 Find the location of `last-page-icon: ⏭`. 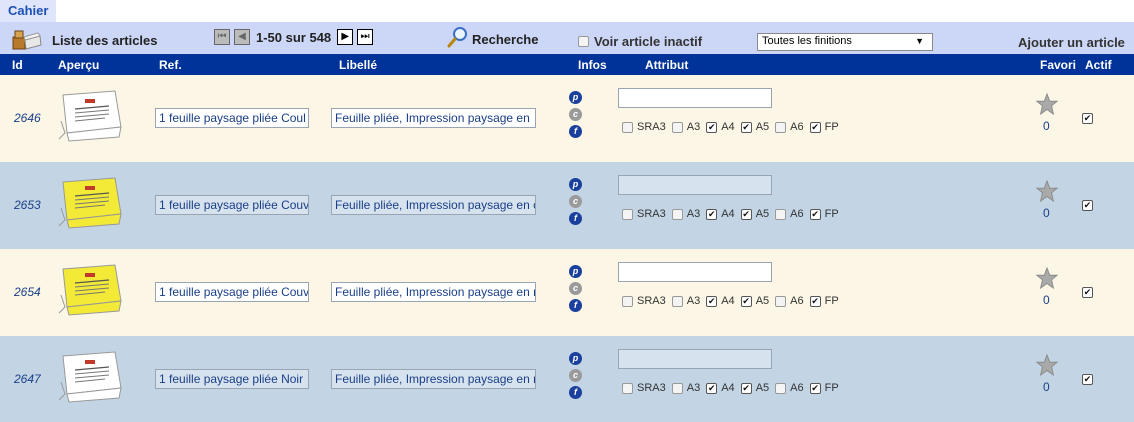

last-page-icon: ⏭ is located at coordinates (365, 37).